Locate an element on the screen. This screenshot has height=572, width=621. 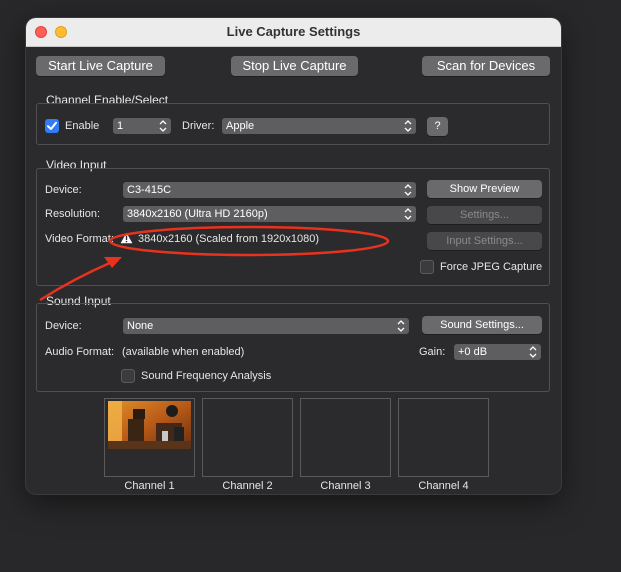
channel-1-label: Channel 1 is located at coordinates (149, 486).